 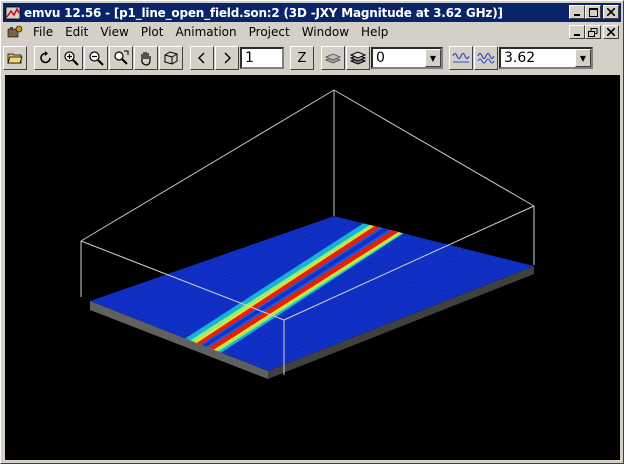 I want to click on next-button, so click(x=227, y=58).